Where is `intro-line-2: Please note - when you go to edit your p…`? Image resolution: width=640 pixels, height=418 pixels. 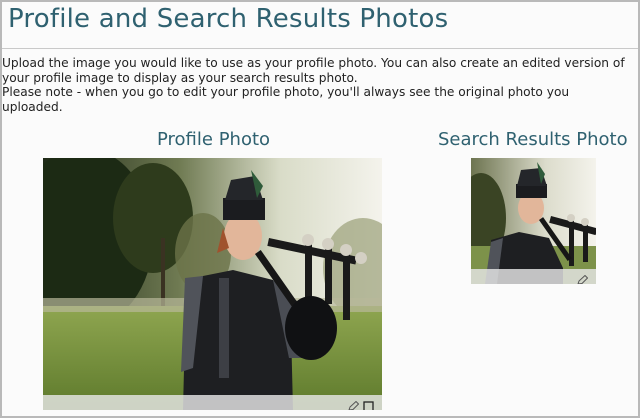
intro-line-2: Please note - when you go to edit your p… is located at coordinates (286, 99).